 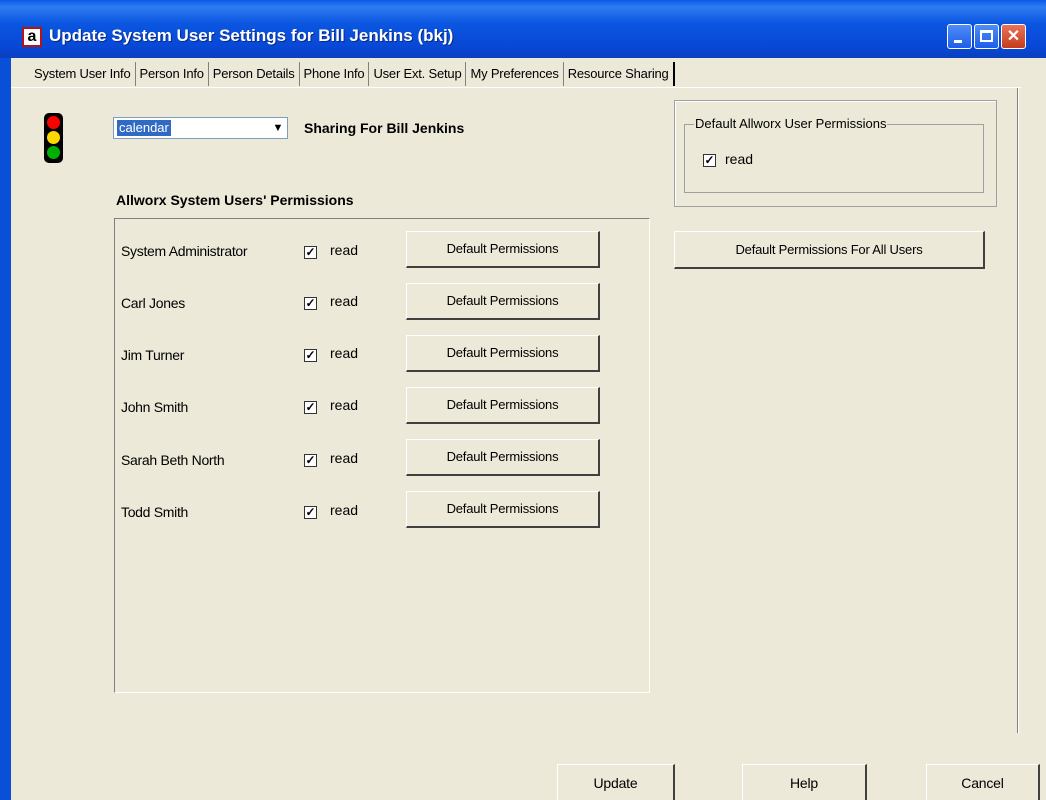 What do you see at coordinates (184, 251) in the screenshot?
I see `user-name: System Administrator` at bounding box center [184, 251].